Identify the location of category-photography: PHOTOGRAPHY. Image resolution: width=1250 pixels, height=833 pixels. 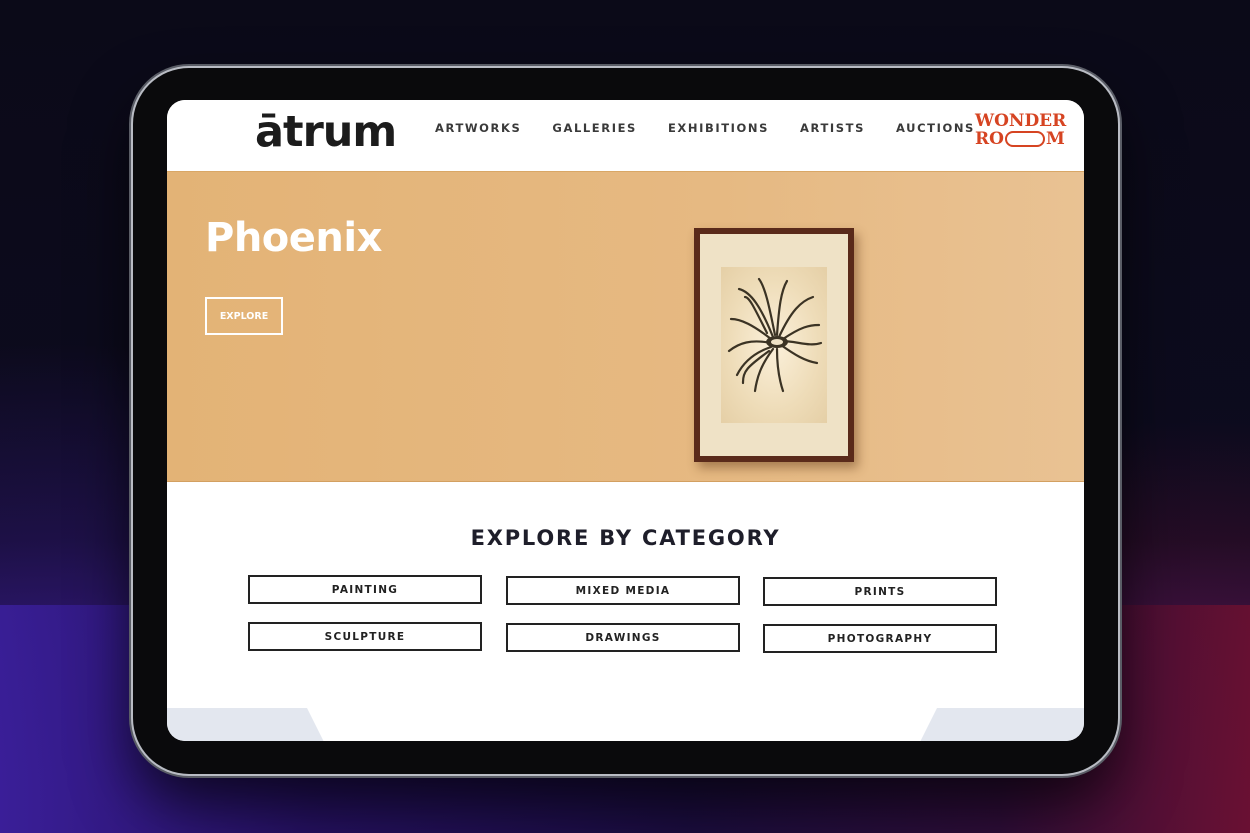
(880, 638).